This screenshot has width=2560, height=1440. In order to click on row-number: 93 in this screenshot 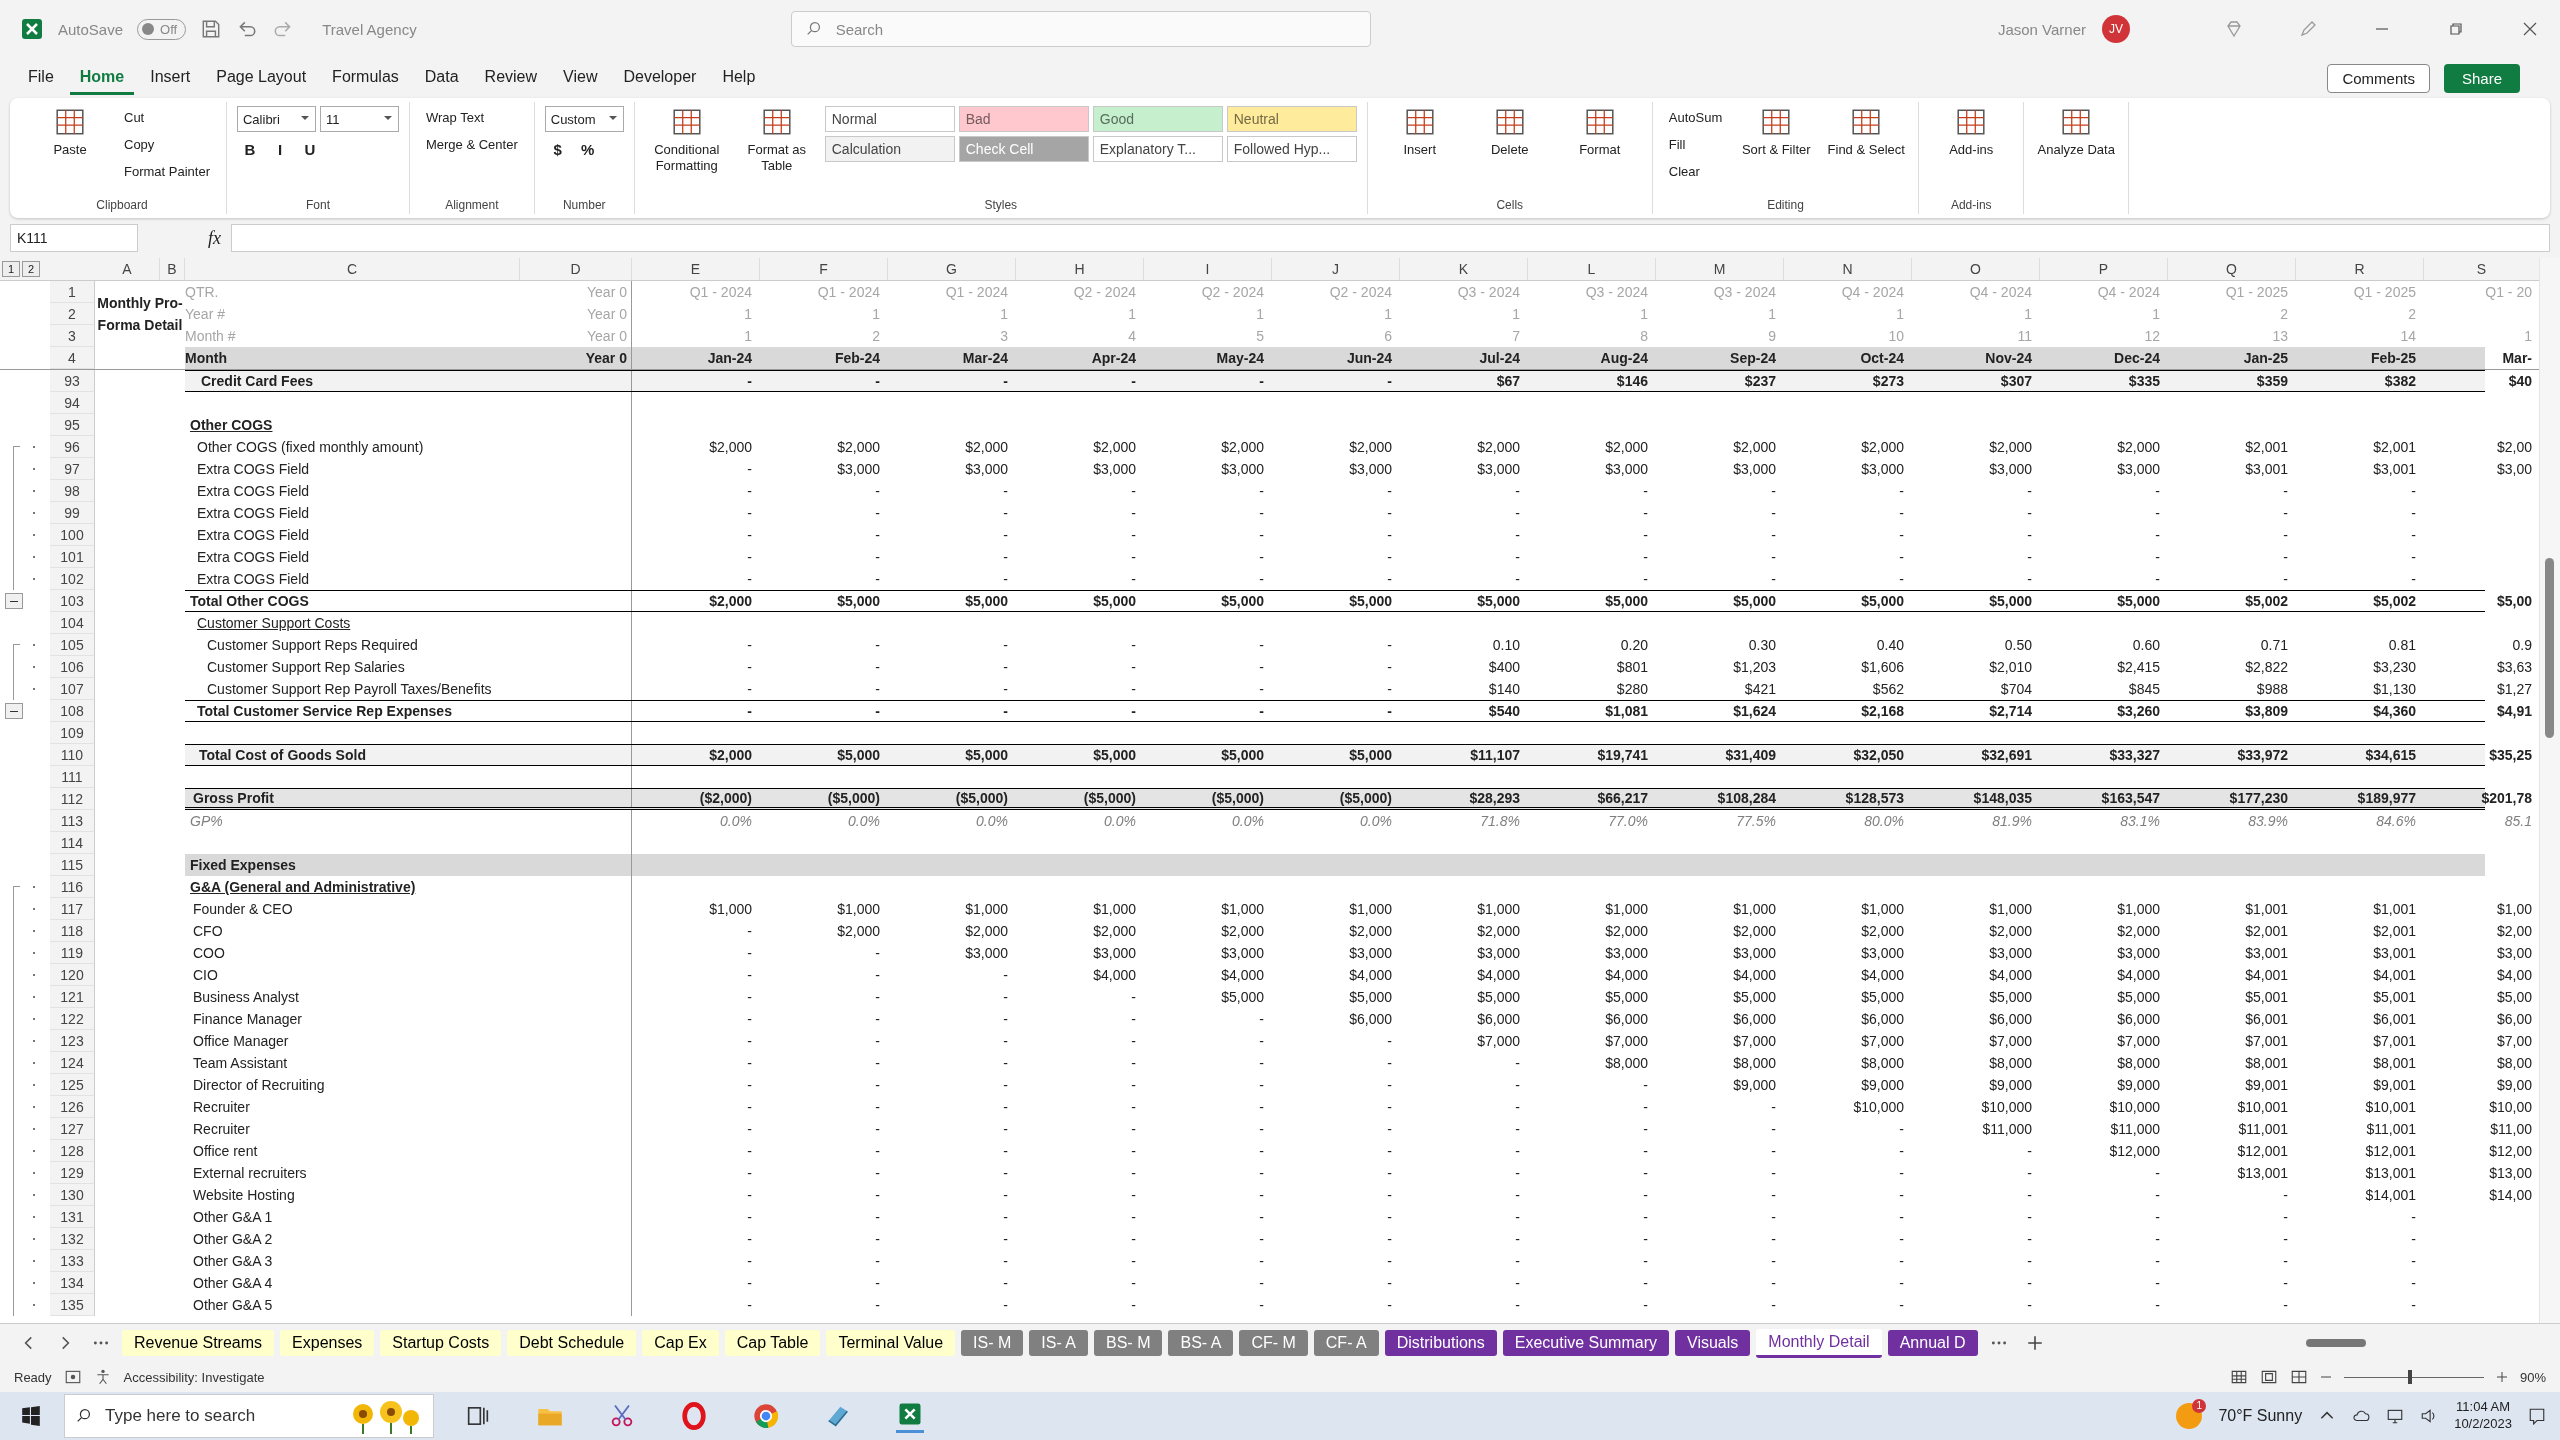, I will do `click(72, 381)`.